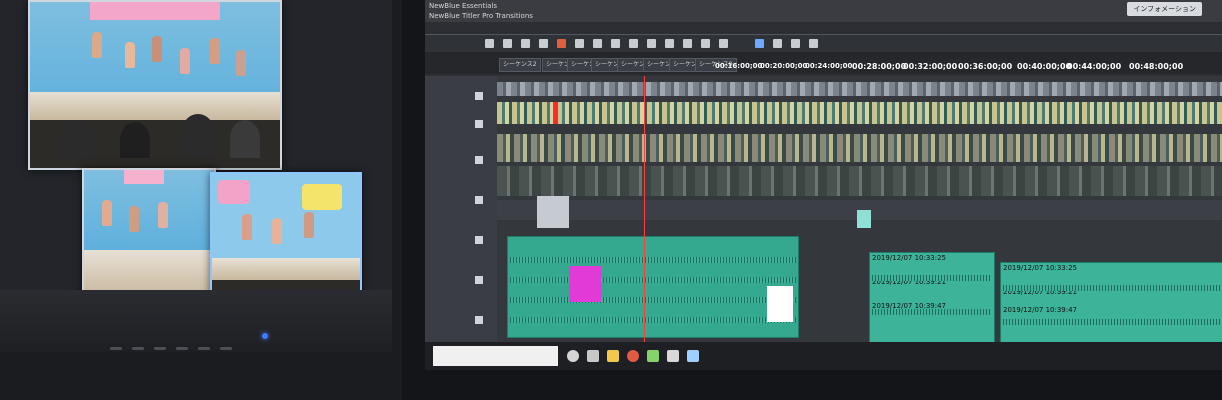  Describe the element at coordinates (1094, 66) in the screenshot. I see `timecode-8: 00:44:00;00` at that location.